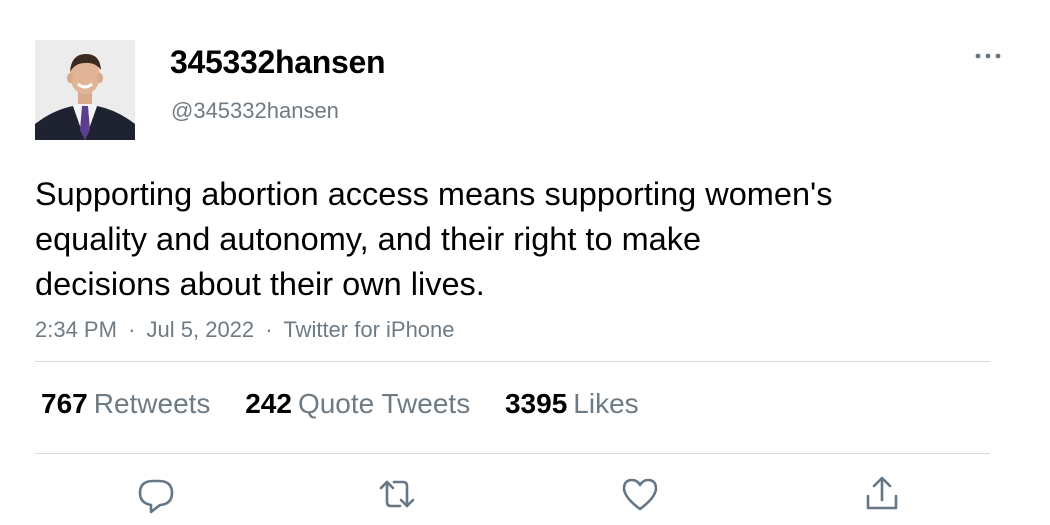 The height and width of the screenshot is (525, 1050). What do you see at coordinates (988, 56) in the screenshot?
I see `more-options-icon` at bounding box center [988, 56].